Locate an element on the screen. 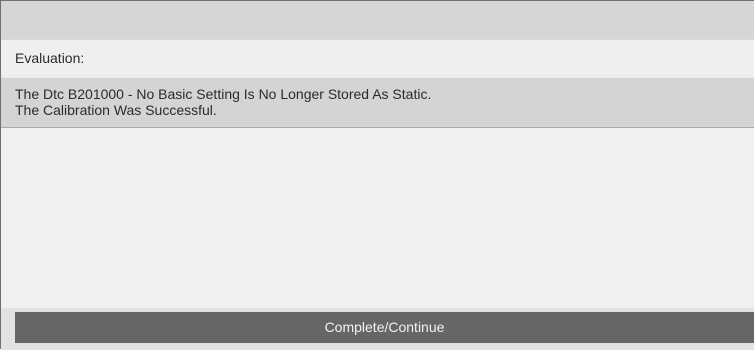 This screenshot has height=350, width=755. footer-bar: Complete/Continue is located at coordinates (377, 329).